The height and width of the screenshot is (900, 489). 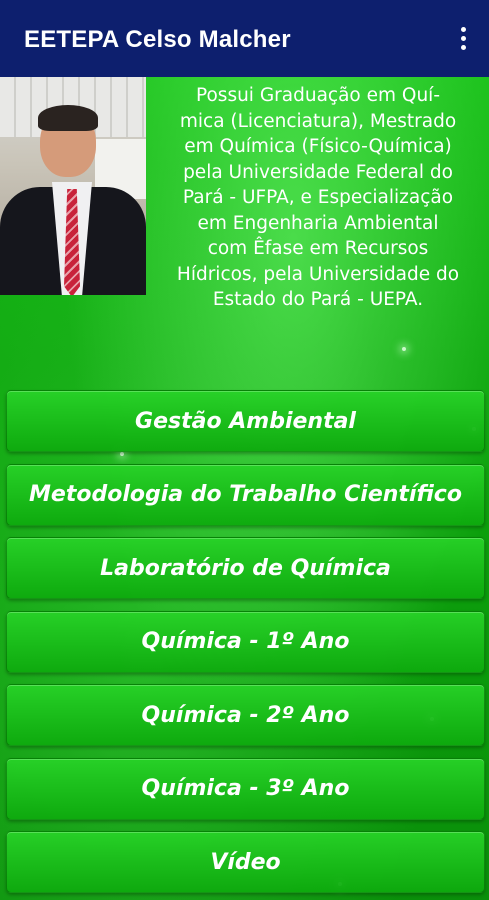 I want to click on menu-button-quimica-3-ano: Química - 3º Ano, so click(x=245, y=788).